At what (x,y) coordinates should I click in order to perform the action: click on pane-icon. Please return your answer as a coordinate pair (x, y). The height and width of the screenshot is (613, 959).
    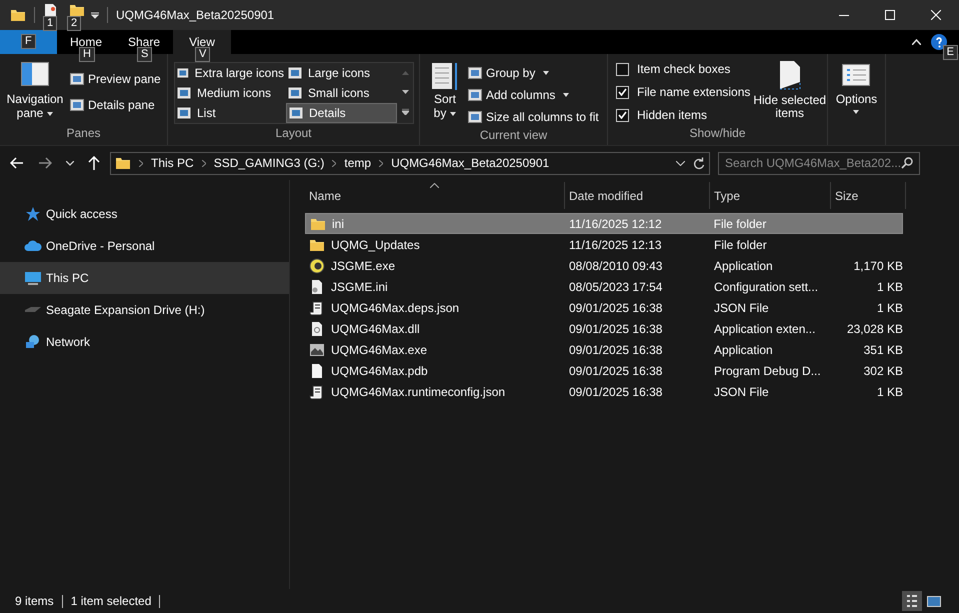
    Looking at the image, I should click on (35, 74).